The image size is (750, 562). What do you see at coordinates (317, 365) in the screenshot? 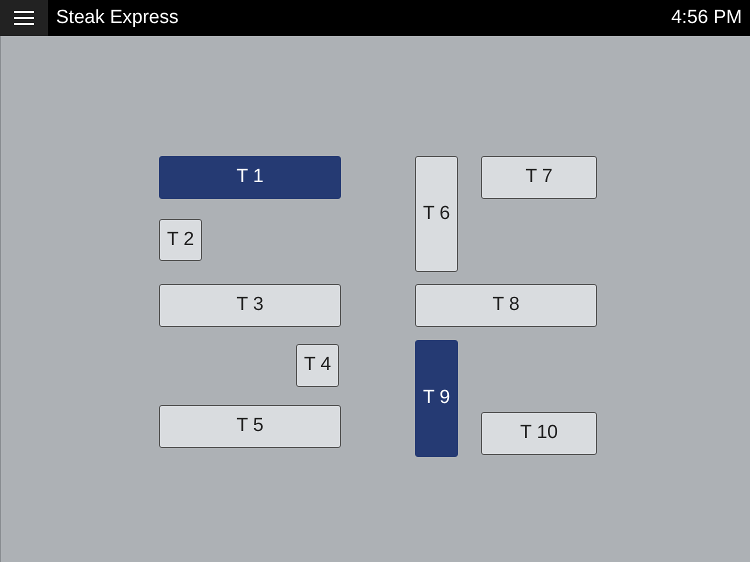
I see `table-tile: T 4` at bounding box center [317, 365].